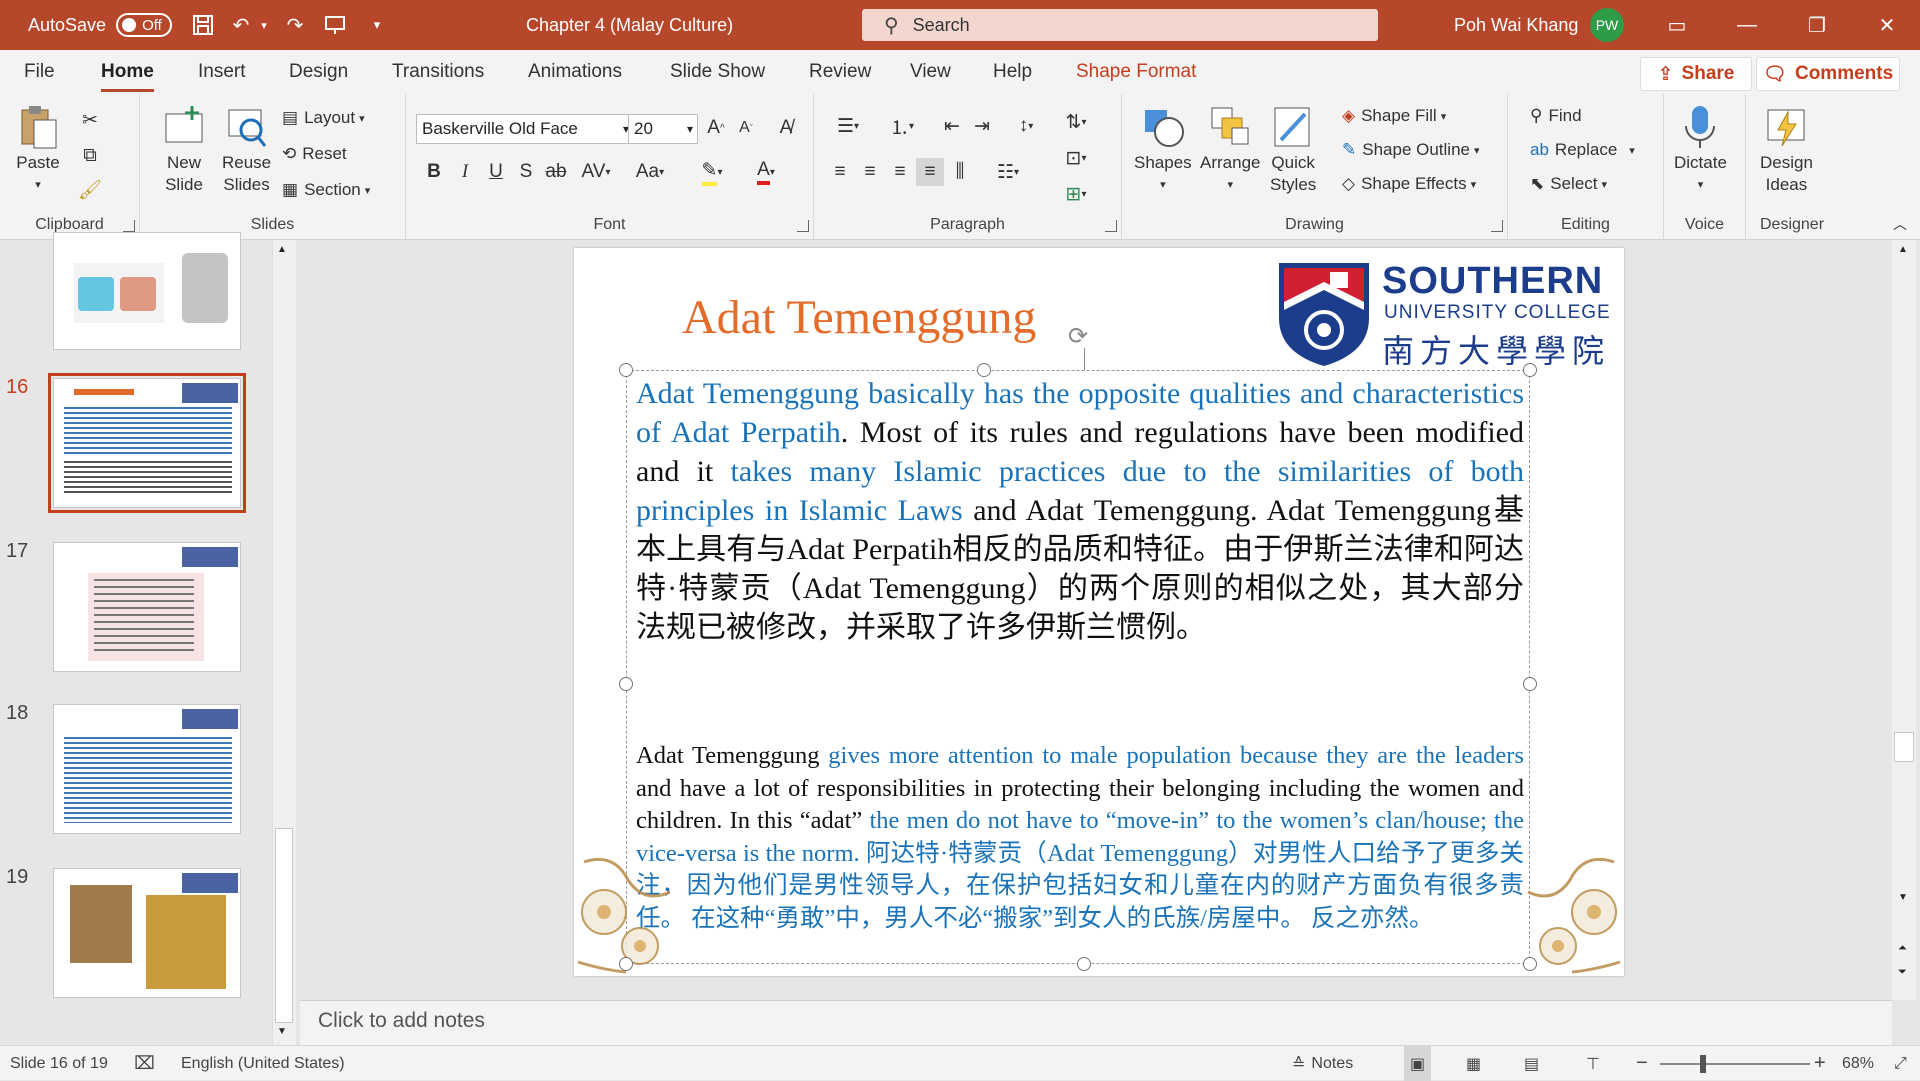 Image resolution: width=1920 pixels, height=1081 pixels. Describe the element at coordinates (1582, 150) in the screenshot. I see `replace-button: ab Replace ▾` at that location.